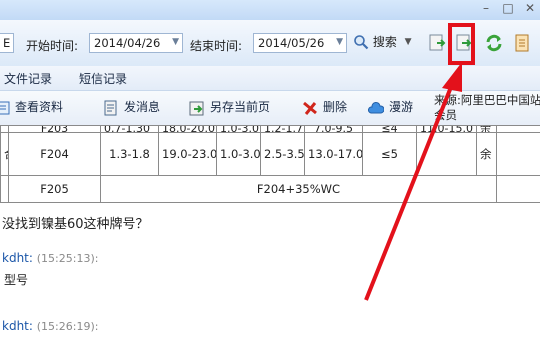 The width and height of the screenshot is (540, 337). Describe the element at coordinates (461, 44) in the screenshot. I see `highlight-box` at that location.